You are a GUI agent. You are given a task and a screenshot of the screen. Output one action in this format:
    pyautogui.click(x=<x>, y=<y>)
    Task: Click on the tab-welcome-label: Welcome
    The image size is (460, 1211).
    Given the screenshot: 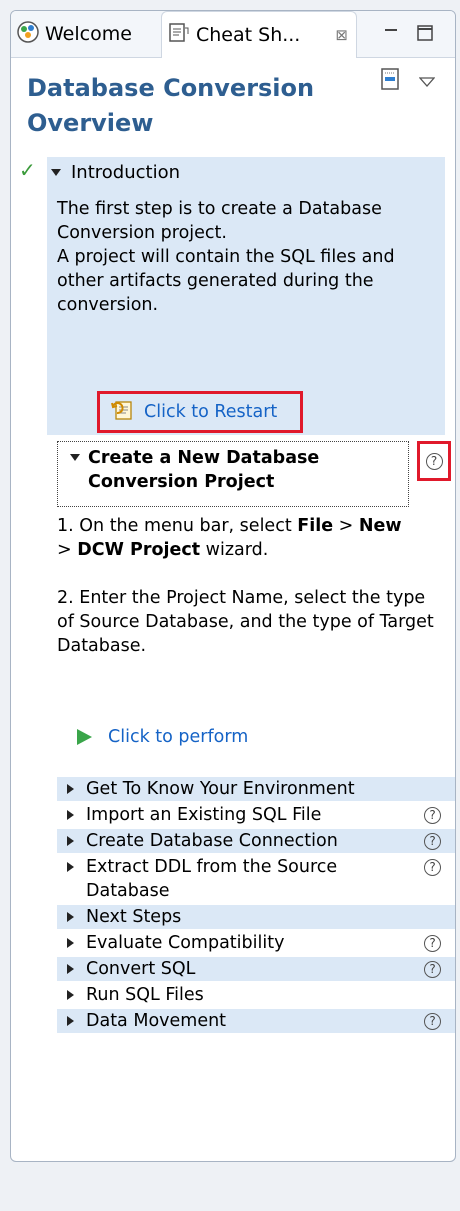 What is the action you would take?
    pyautogui.click(x=88, y=34)
    